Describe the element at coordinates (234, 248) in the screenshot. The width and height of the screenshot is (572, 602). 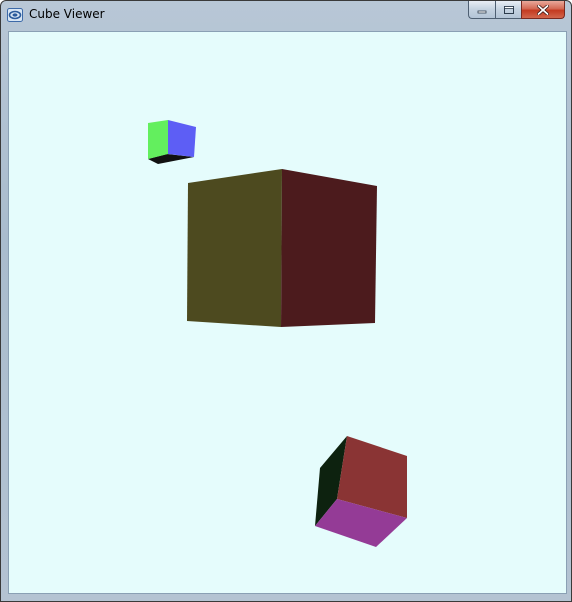
I see `large-cube-left-face` at that location.